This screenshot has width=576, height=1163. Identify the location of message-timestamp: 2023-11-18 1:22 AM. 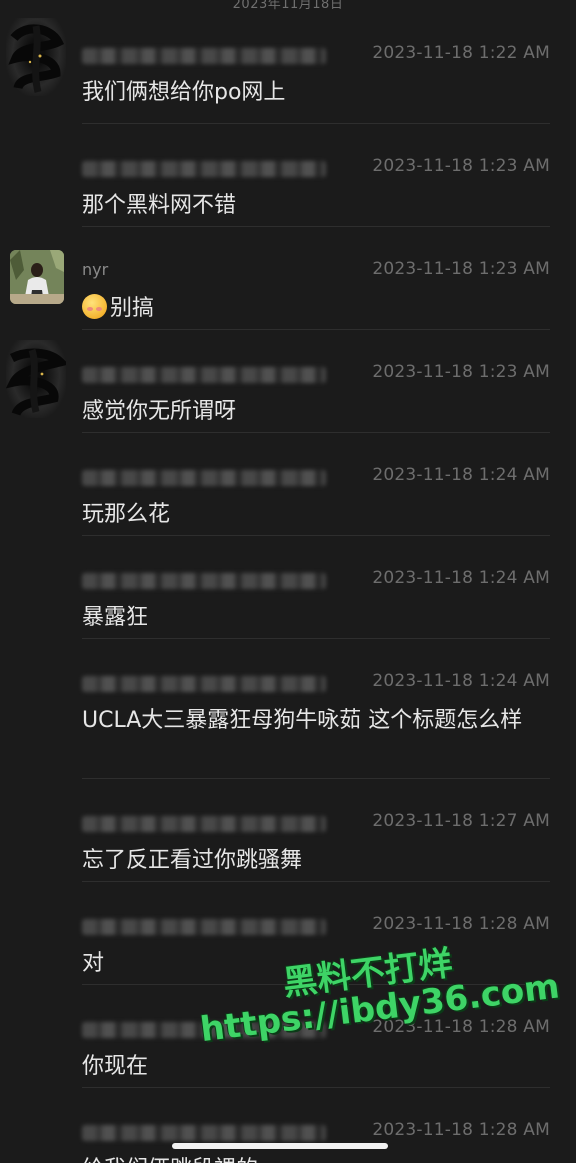
(461, 53).